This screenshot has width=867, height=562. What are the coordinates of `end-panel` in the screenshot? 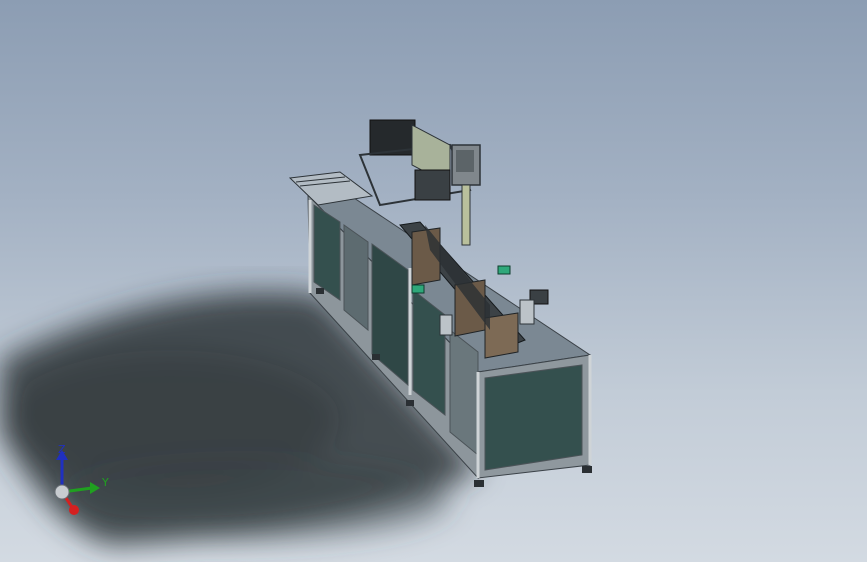 It's located at (533, 417).